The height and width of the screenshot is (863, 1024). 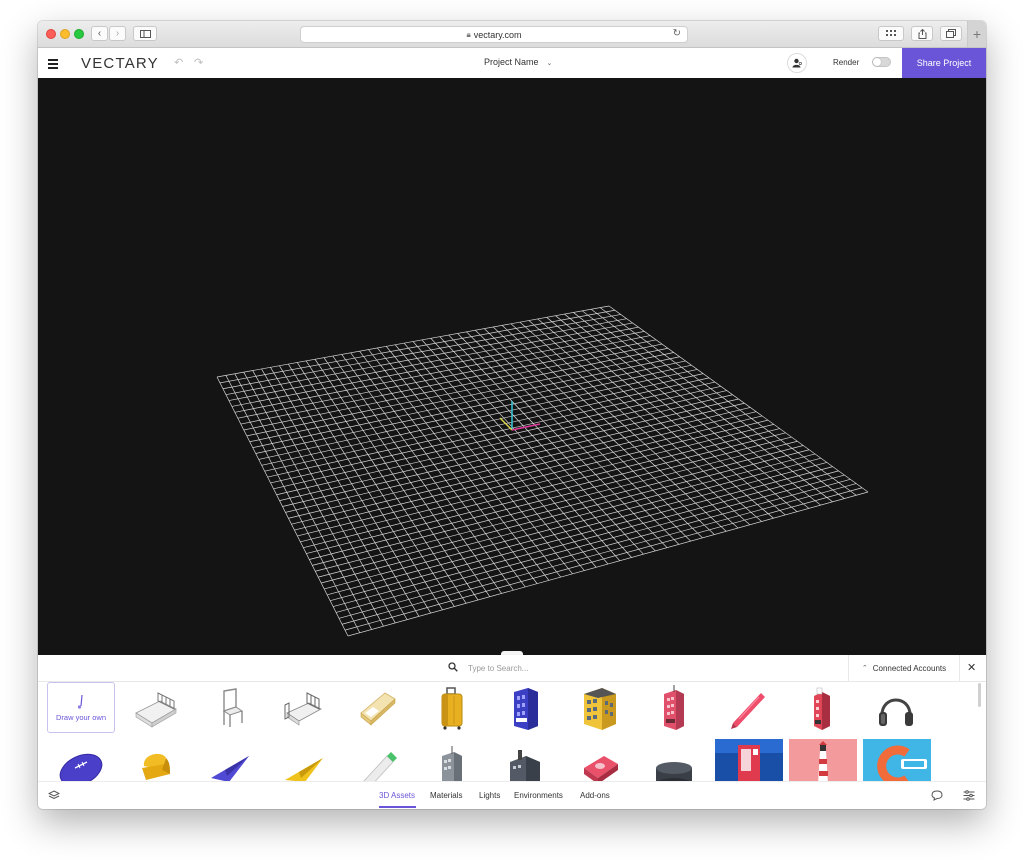 I want to click on minimize-window-button, so click(x=65, y=34).